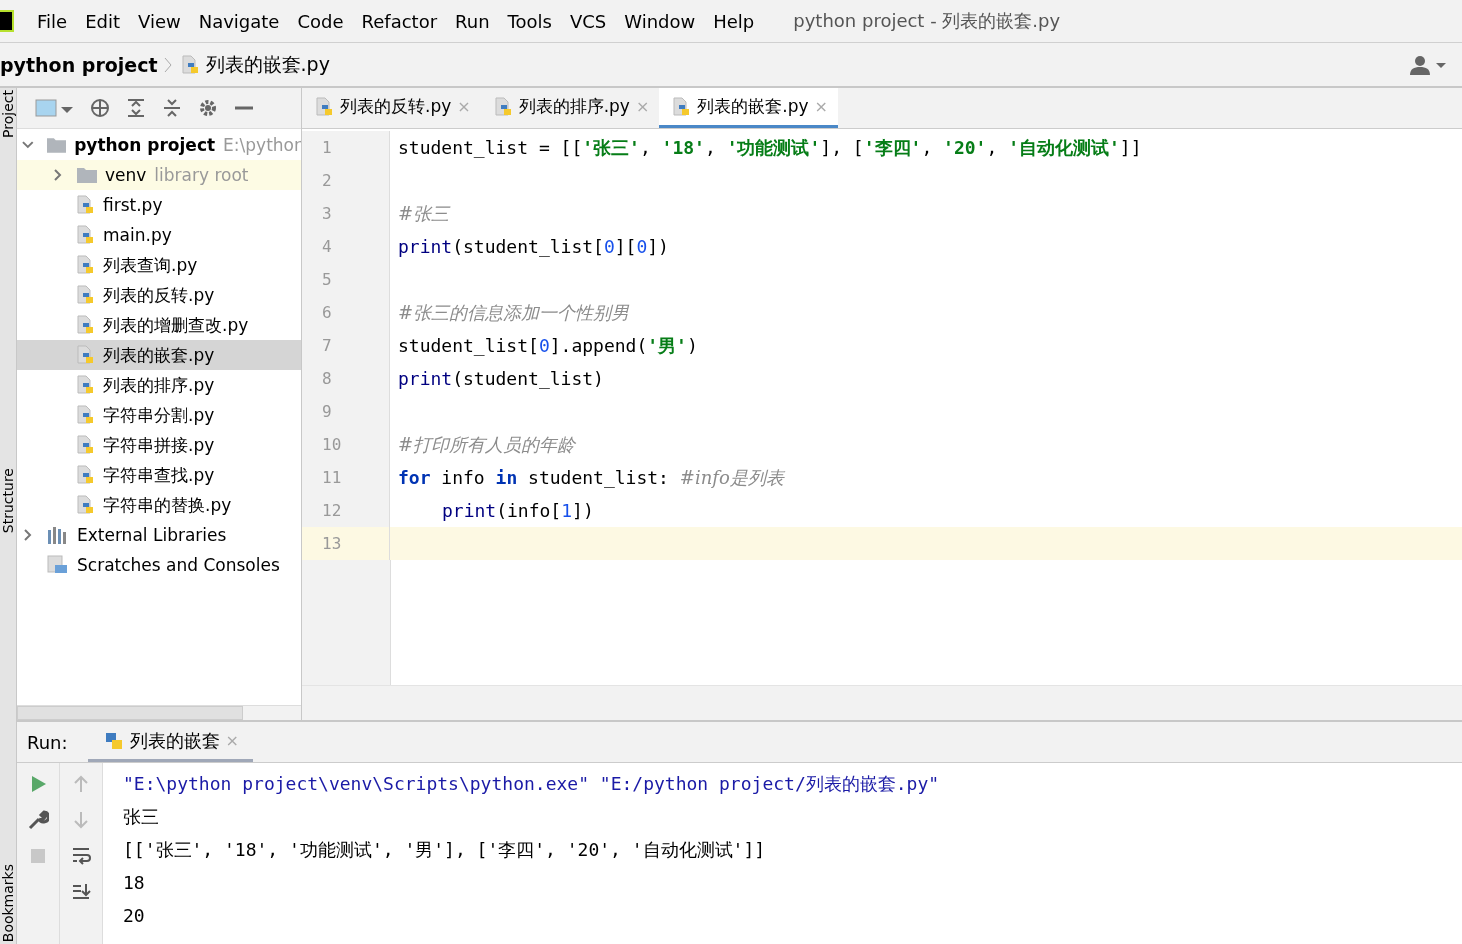  Describe the element at coordinates (126, 175) in the screenshot. I see `tree-item-label: venv` at that location.